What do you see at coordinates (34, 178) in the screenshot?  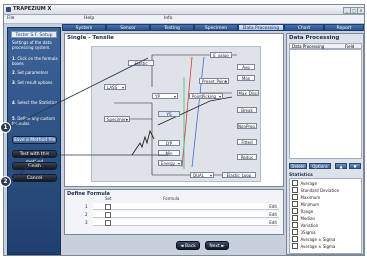 I see `cancel-button: Cancel` at bounding box center [34, 178].